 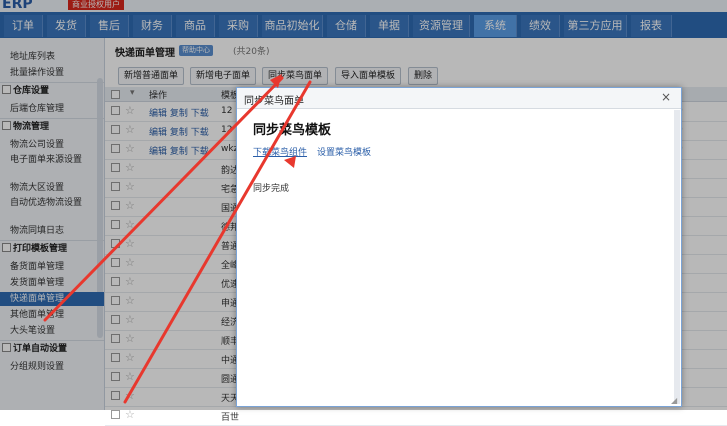 I want to click on row-checkbox, so click(x=115, y=414).